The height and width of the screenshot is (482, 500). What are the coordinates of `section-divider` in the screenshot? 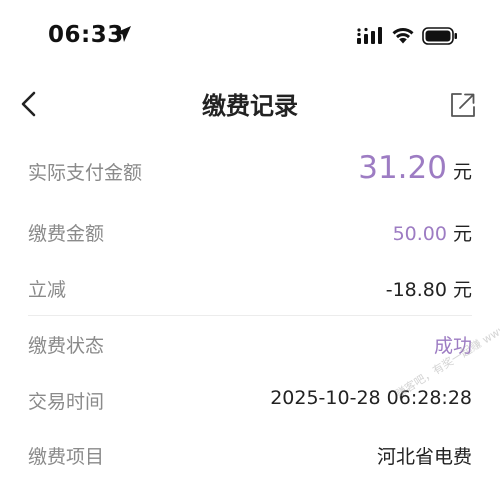 It's located at (250, 315).